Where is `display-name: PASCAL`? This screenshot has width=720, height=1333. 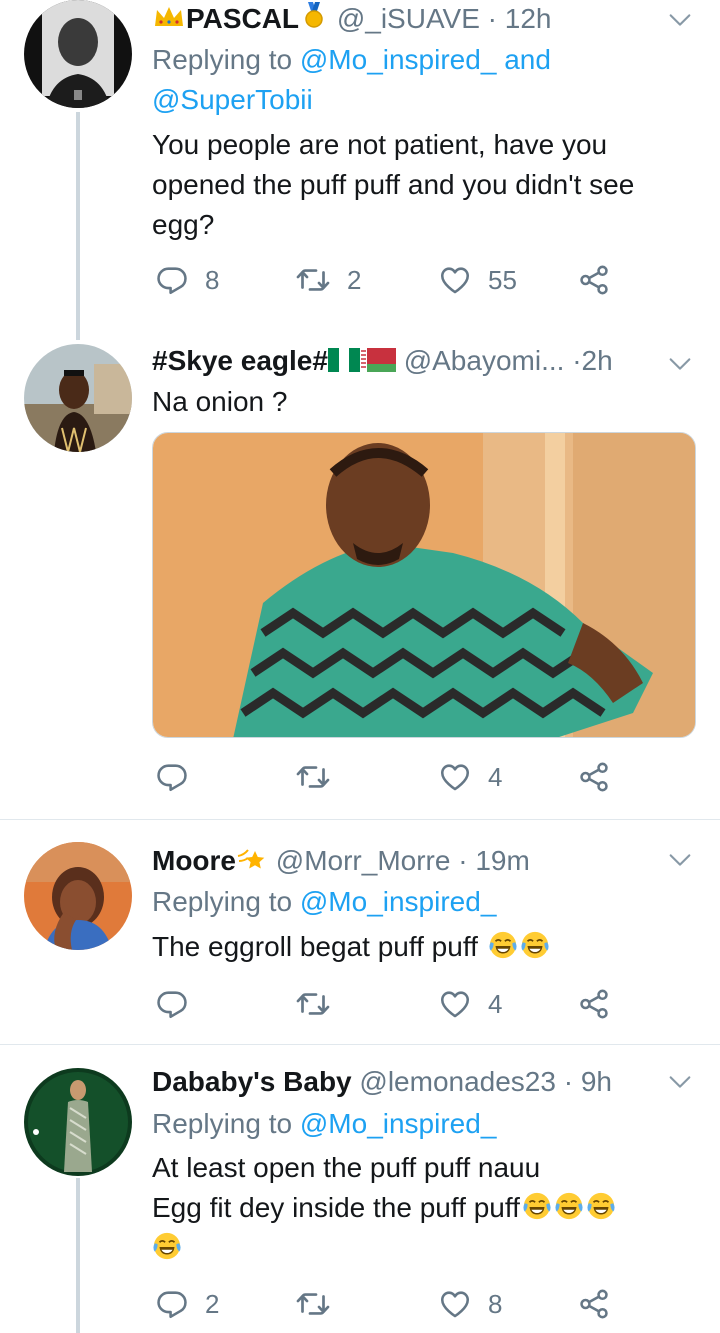 display-name: PASCAL is located at coordinates (242, 18).